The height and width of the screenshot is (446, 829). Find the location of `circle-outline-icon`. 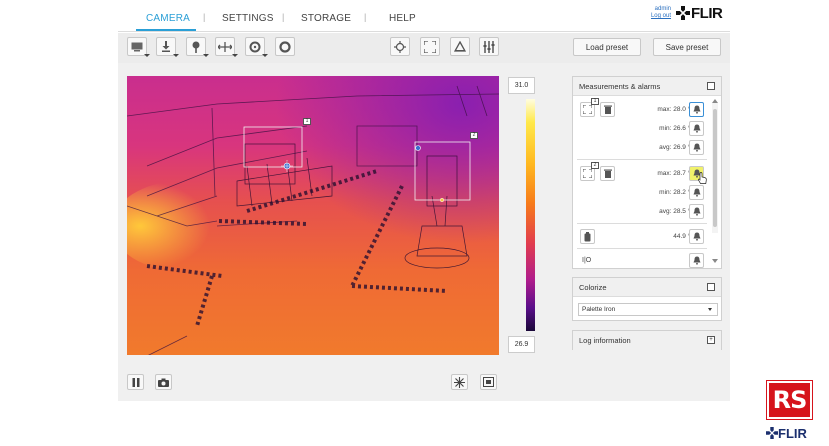

circle-outline-icon is located at coordinates (285, 46).